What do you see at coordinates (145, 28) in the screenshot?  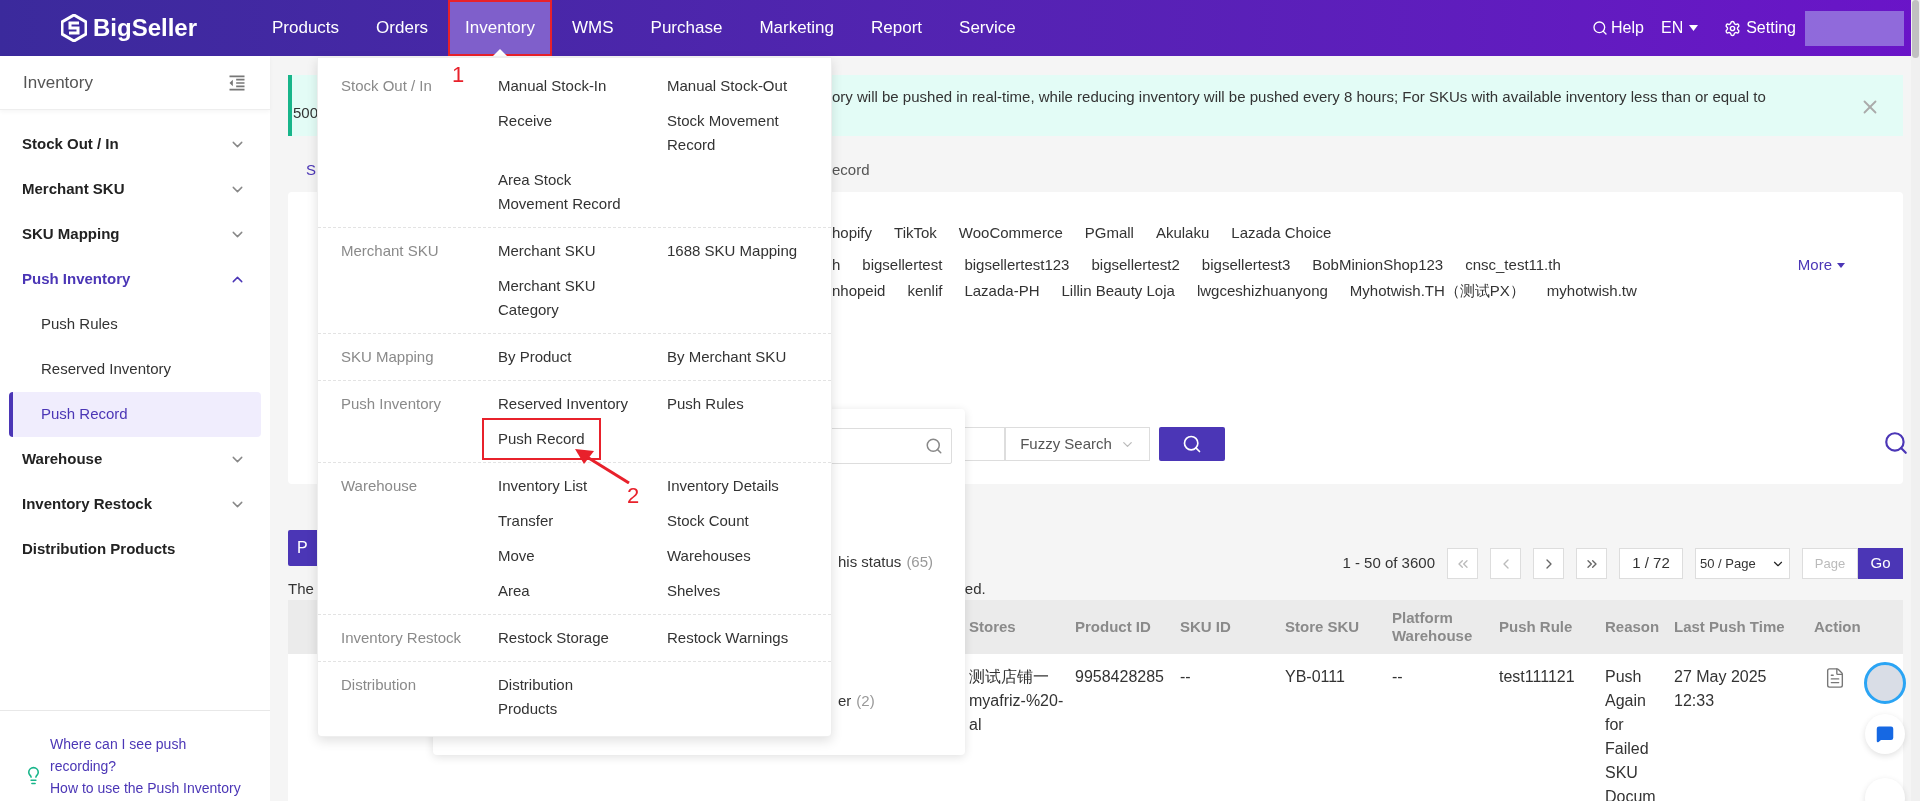 I see `logo-text: BigSeller` at bounding box center [145, 28].